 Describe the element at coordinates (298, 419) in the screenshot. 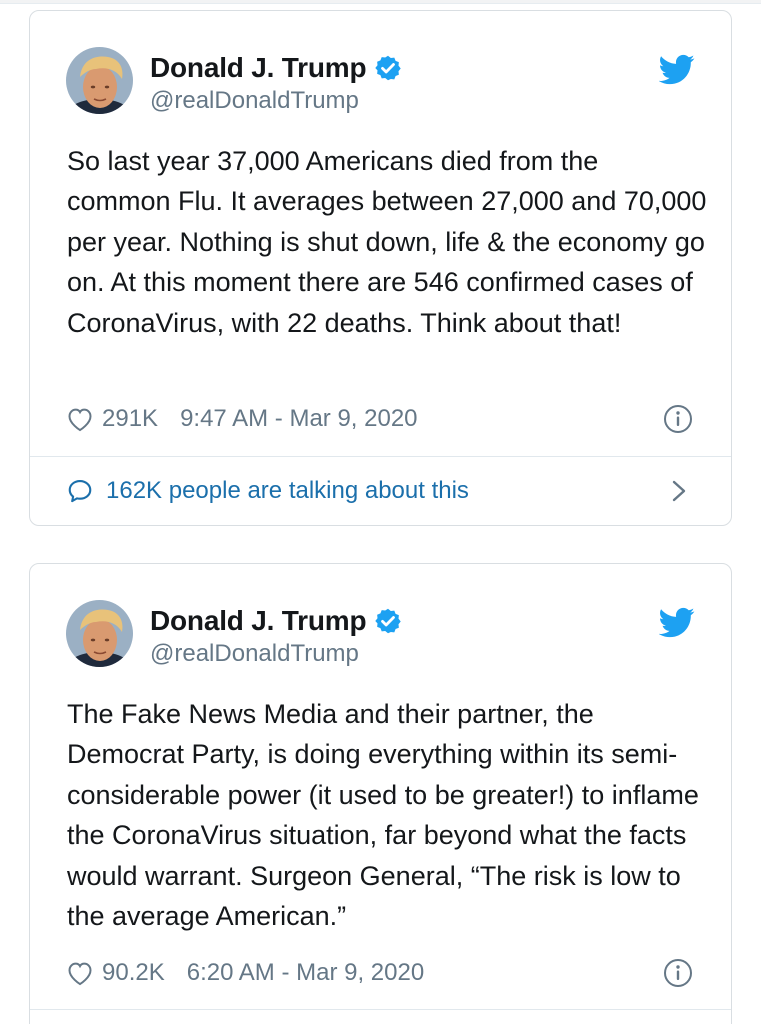

I see `tweet-timestamp: 9:47 AM - Mar 9, 2020` at that location.